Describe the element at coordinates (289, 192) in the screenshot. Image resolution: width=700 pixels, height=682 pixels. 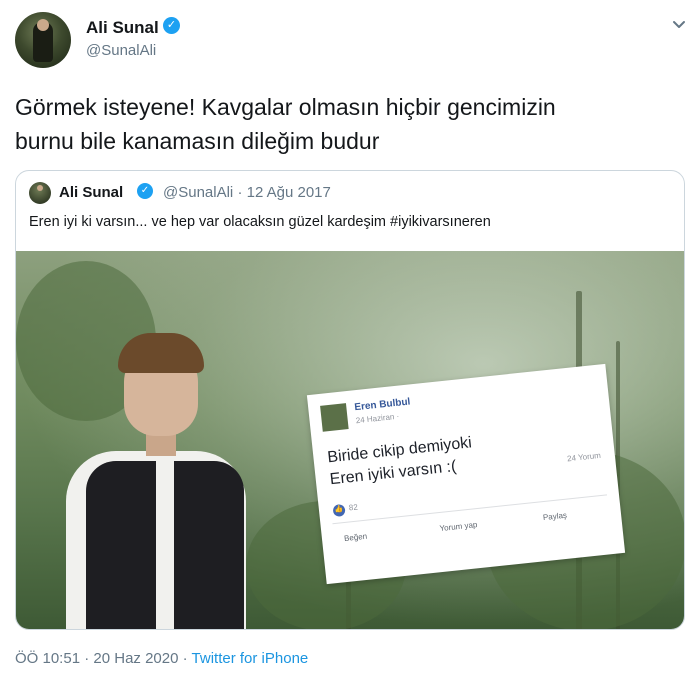
I see `quoted-date: 12 Ağu 2017` at that location.